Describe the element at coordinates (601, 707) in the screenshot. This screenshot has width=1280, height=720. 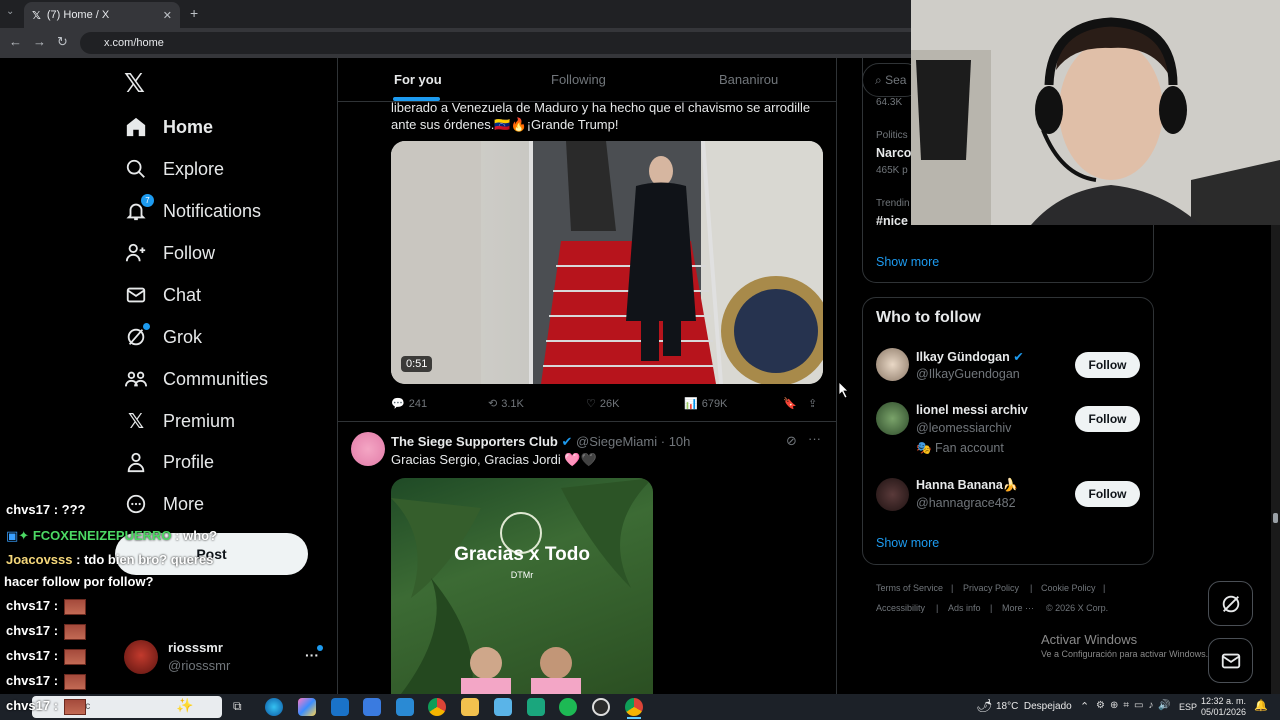
I see `obs-icon` at that location.